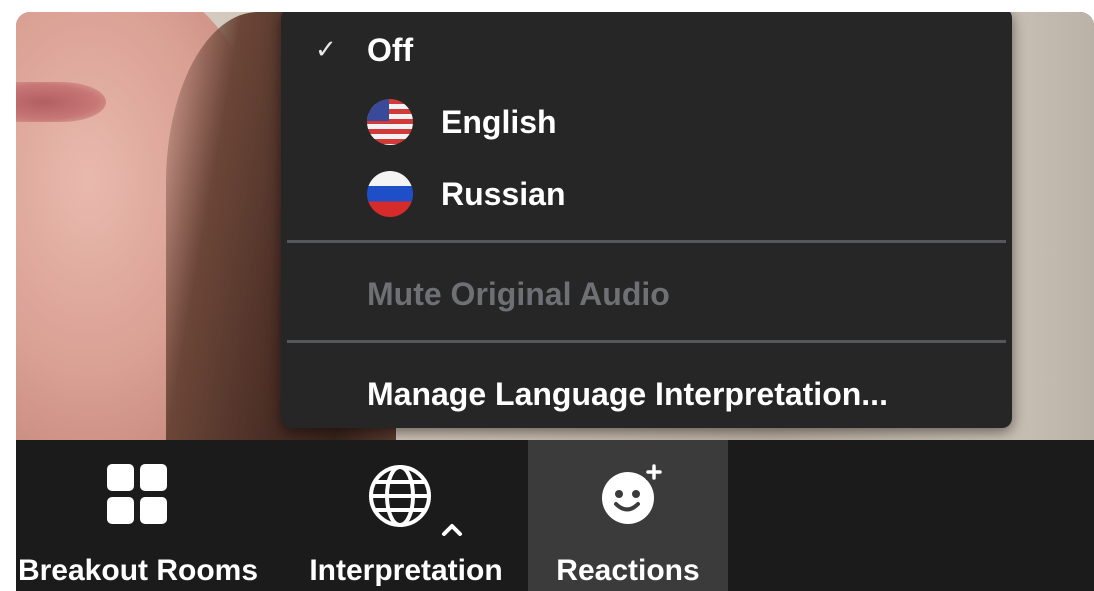  Describe the element at coordinates (518, 294) in the screenshot. I see `mute-original-audio-label: Mute Original Audio` at that location.